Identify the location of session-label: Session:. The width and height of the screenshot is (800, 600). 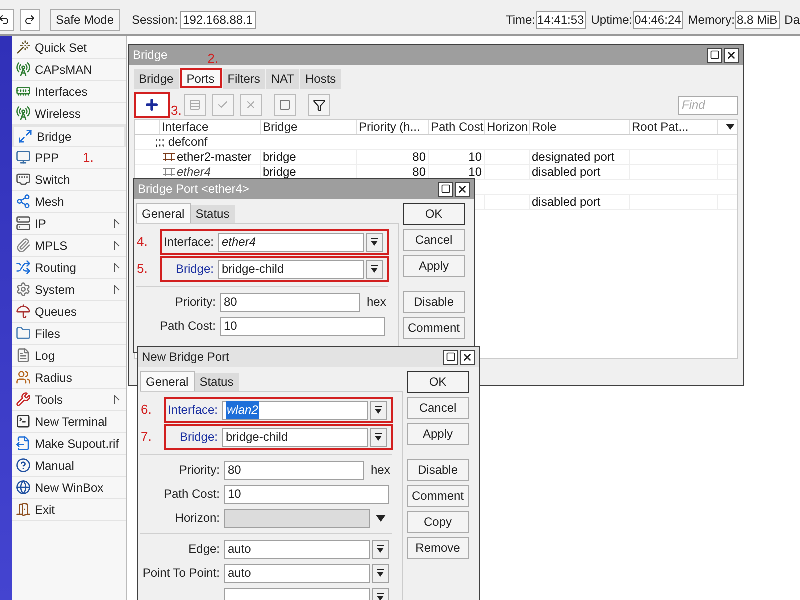
(155, 20).